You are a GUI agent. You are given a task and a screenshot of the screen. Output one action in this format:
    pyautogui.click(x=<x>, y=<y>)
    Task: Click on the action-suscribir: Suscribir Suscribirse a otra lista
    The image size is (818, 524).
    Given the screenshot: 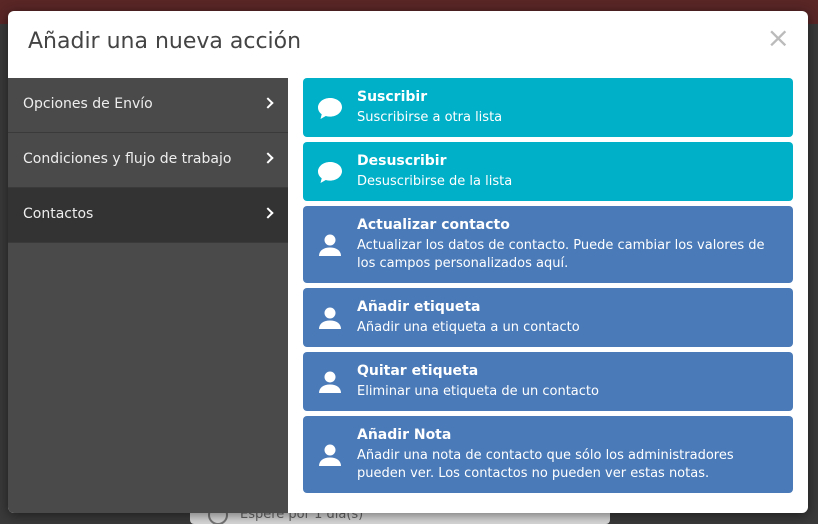 What is the action you would take?
    pyautogui.click(x=548, y=107)
    